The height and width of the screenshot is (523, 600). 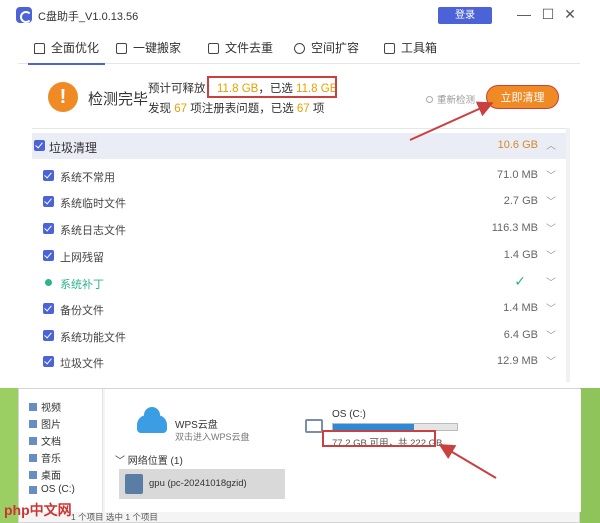 What do you see at coordinates (87, 178) in the screenshot?
I see `item-name: 系统不常用` at bounding box center [87, 178].